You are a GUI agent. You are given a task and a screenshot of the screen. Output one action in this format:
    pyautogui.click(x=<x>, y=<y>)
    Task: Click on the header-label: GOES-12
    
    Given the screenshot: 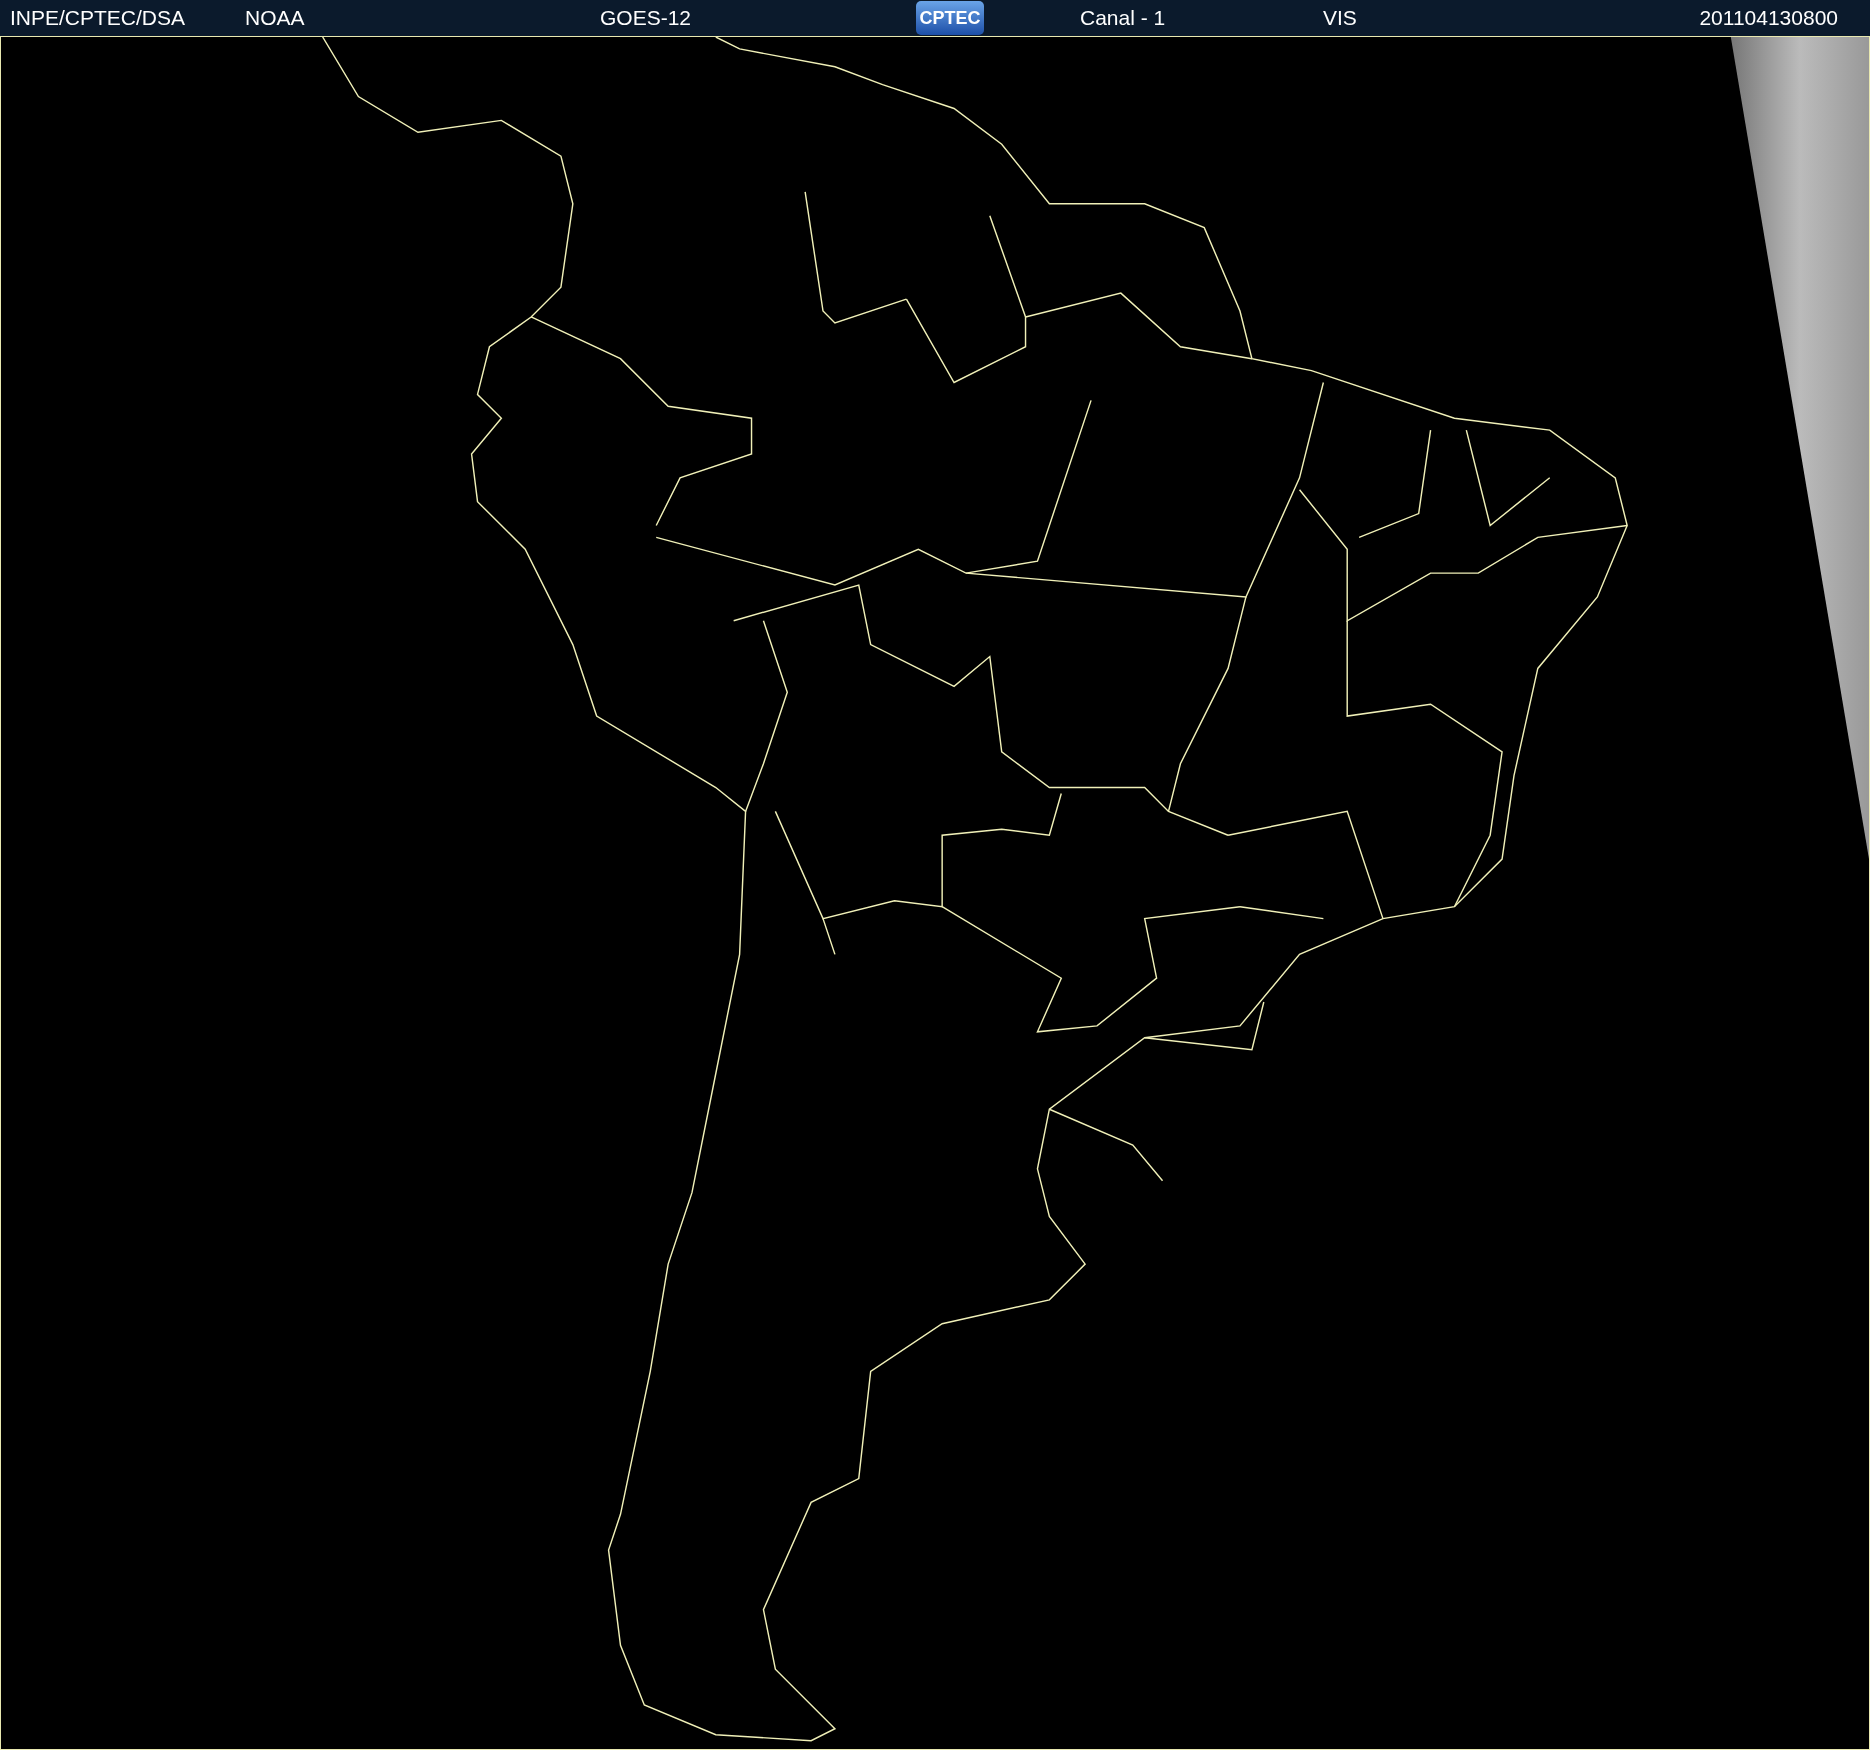 What is the action you would take?
    pyautogui.click(x=646, y=18)
    